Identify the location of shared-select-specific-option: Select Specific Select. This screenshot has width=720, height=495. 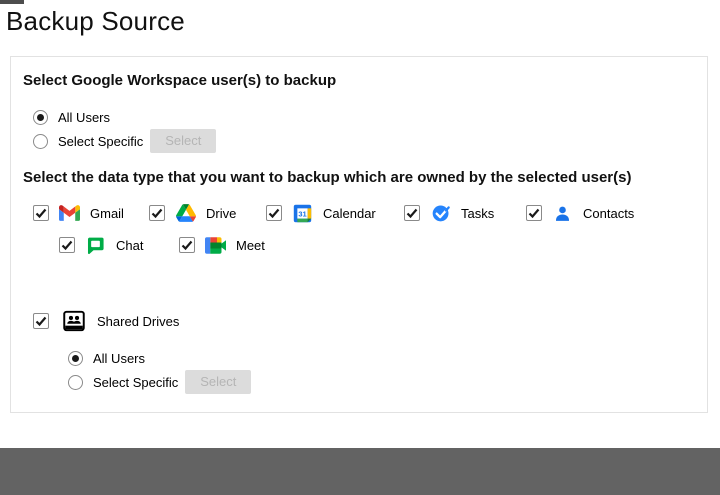
(359, 382).